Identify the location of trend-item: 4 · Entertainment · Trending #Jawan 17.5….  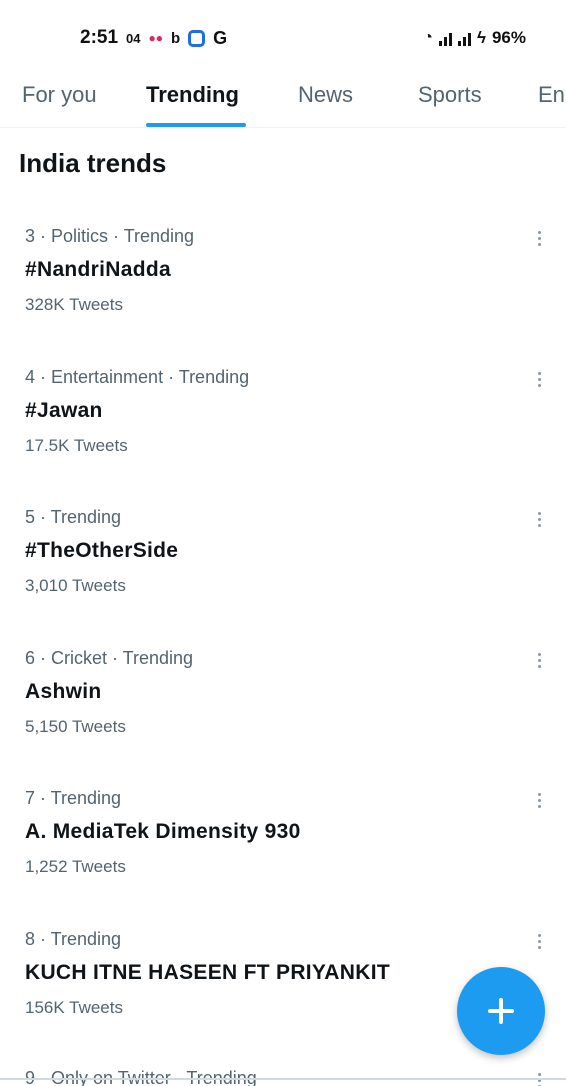
(283, 437).